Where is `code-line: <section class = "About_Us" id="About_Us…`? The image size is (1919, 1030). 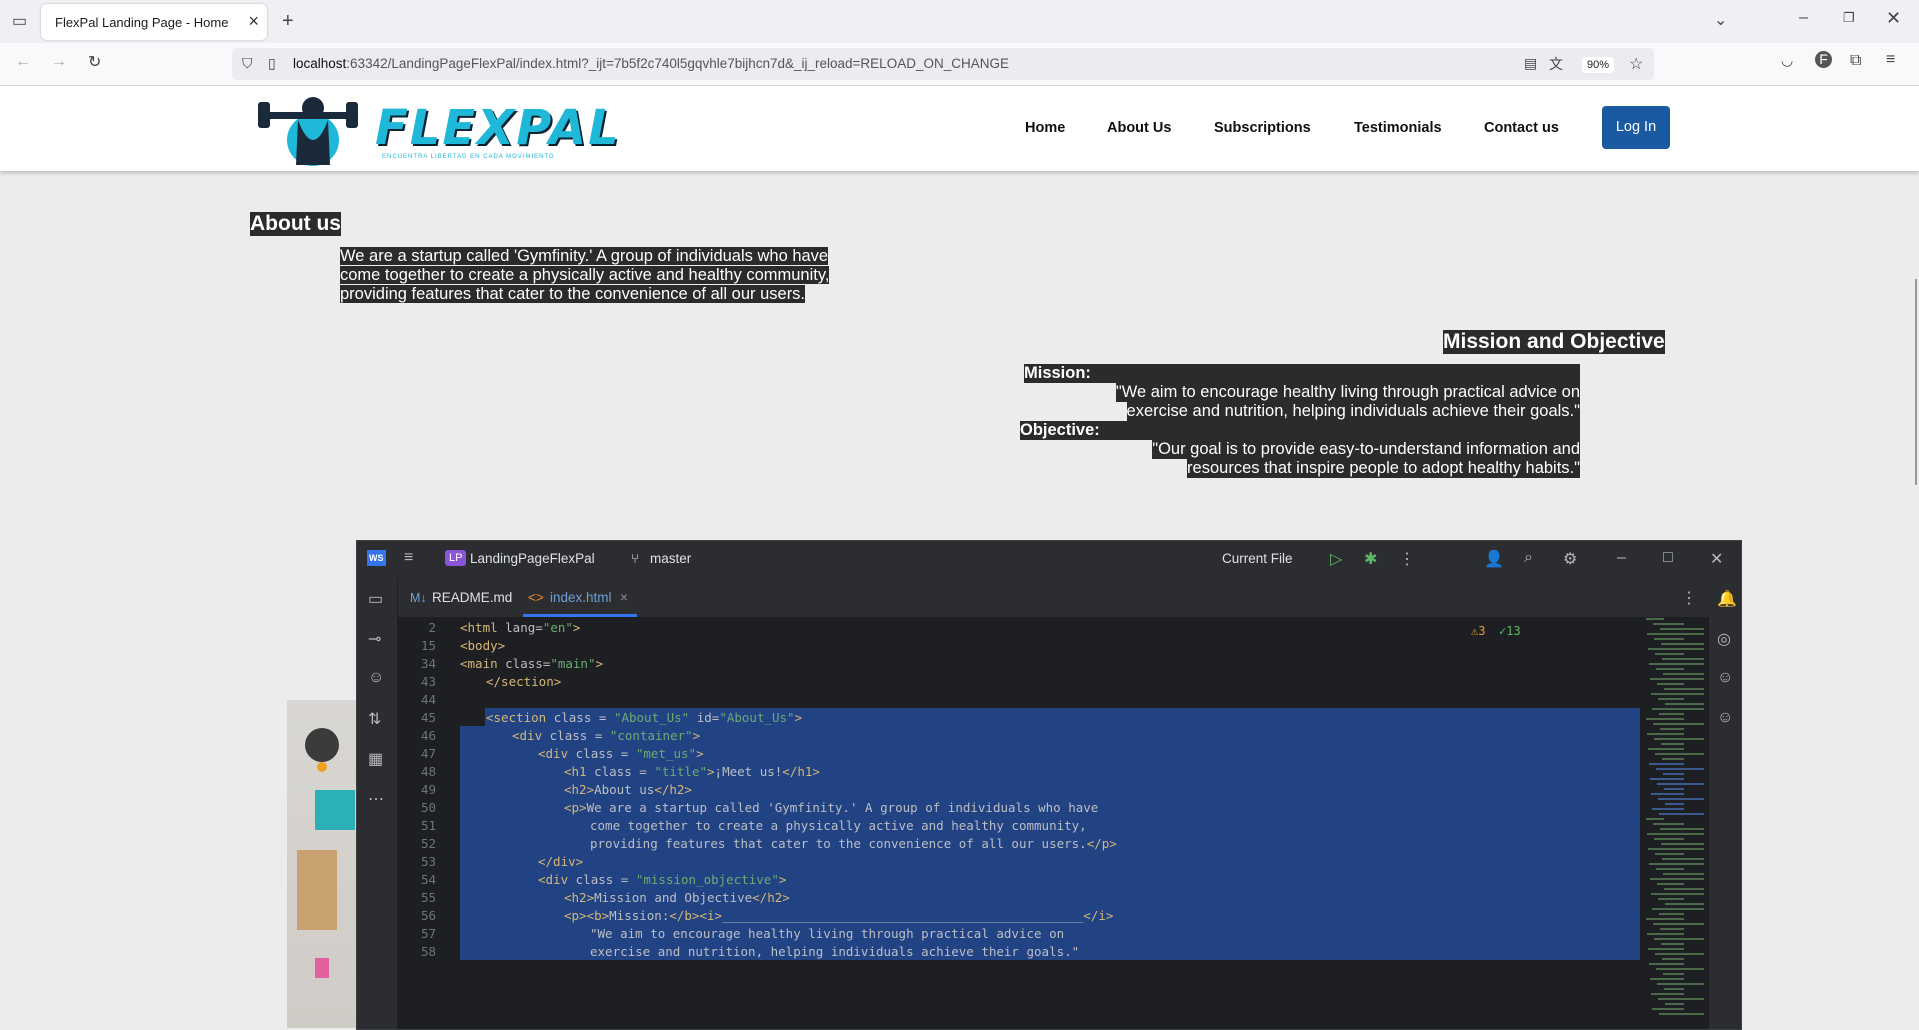
code-line: <section class = "About_Us" id="About_Us… is located at coordinates (644, 717).